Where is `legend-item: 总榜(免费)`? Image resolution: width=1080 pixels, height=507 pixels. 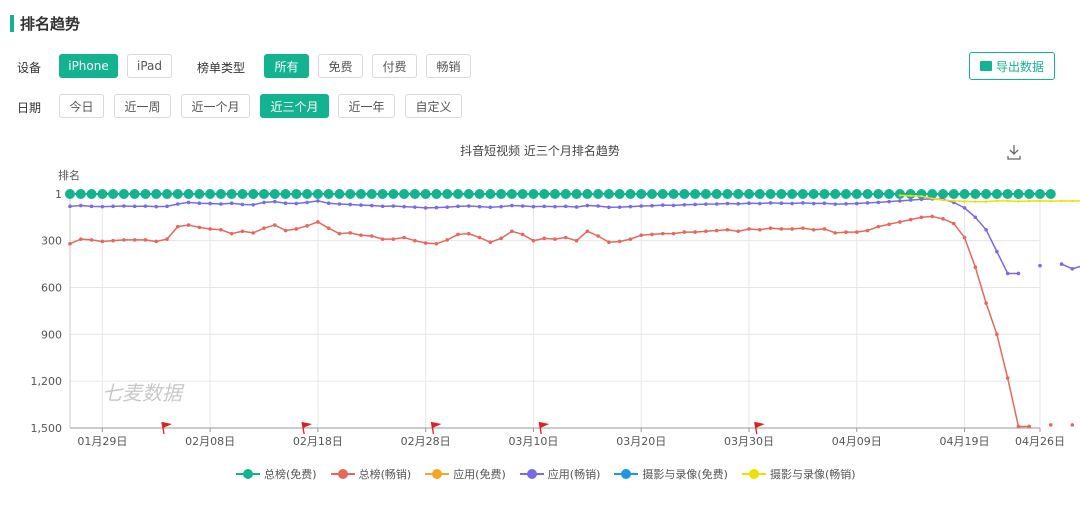
legend-item: 总榜(免费) is located at coordinates (276, 474).